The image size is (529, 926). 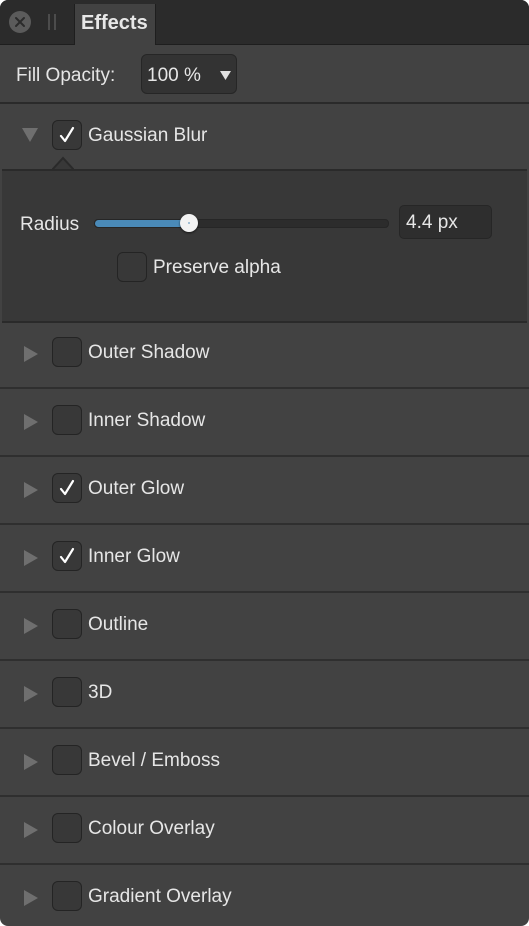 I want to click on effect-row: Outer Shadow, so click(x=264, y=355).